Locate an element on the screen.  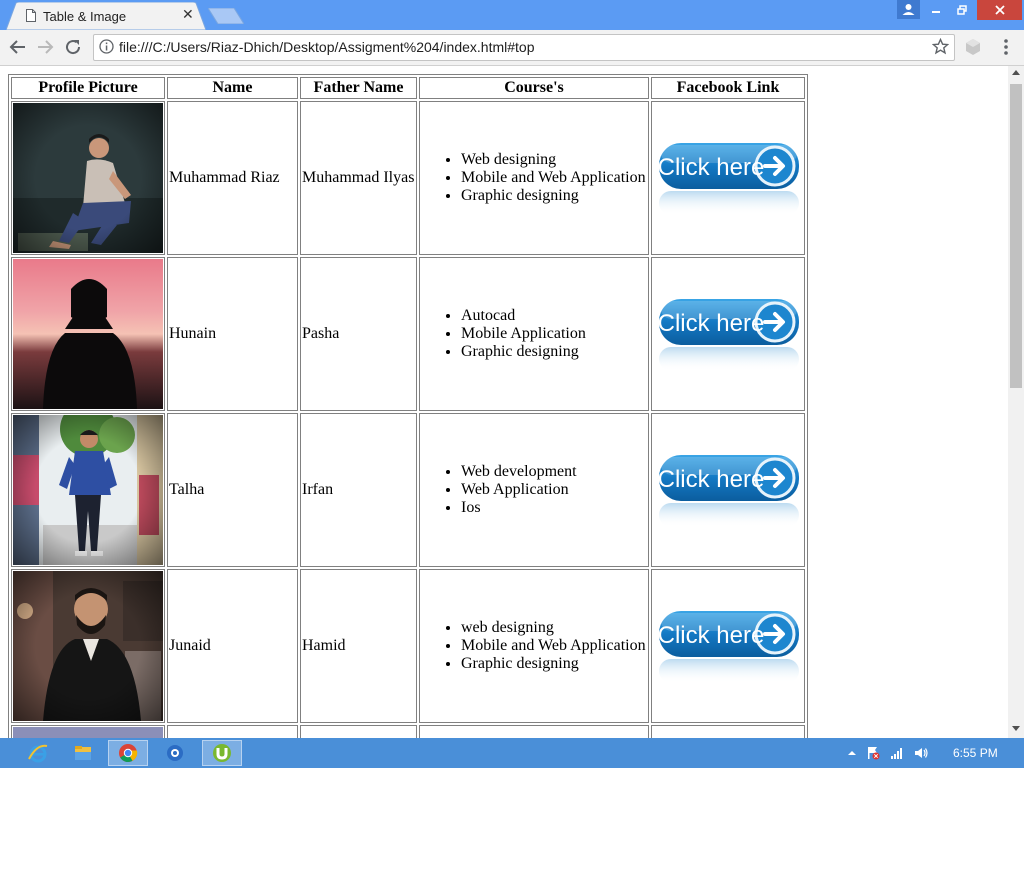
outlook-icon is located at coordinates (175, 753).